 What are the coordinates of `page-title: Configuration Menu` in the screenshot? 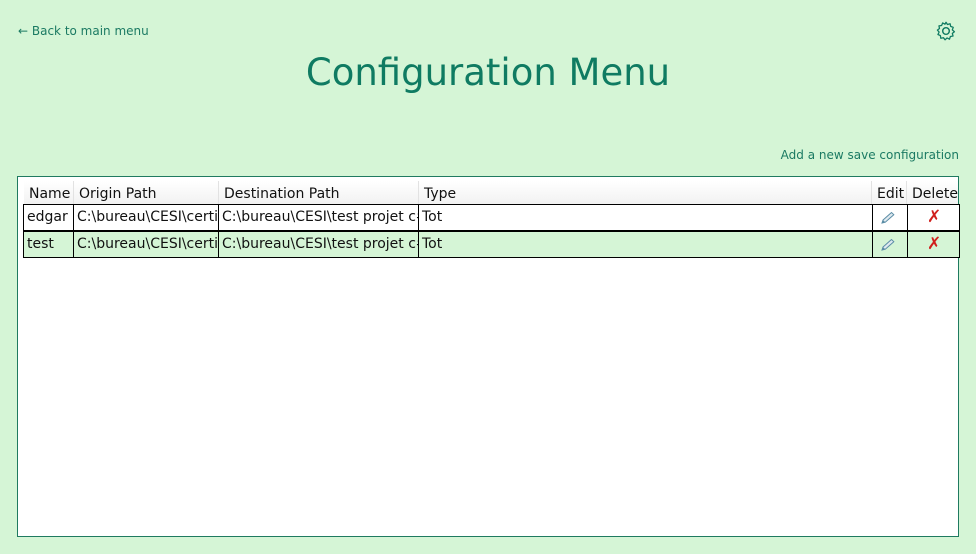 It's located at (488, 72).